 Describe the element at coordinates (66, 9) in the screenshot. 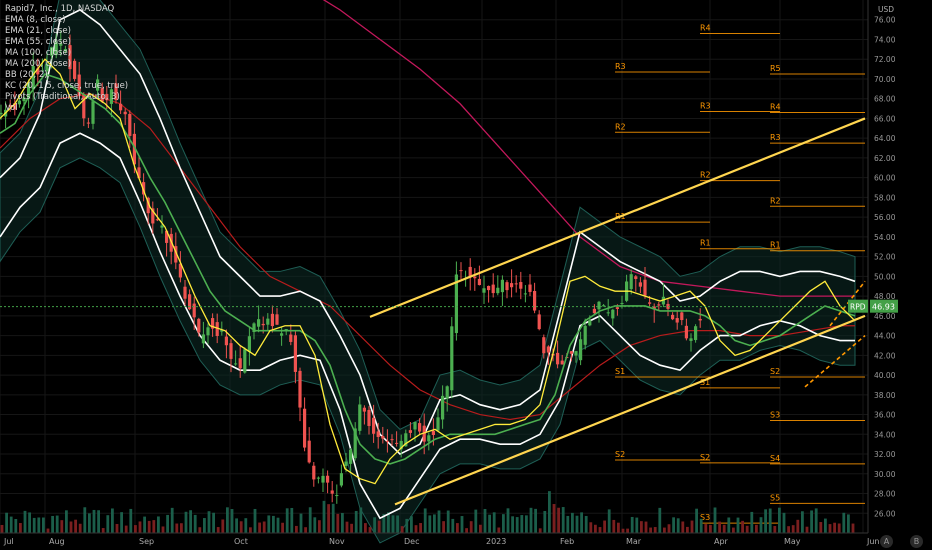

I see `legend-symbol: Rapid7, Inc., 1D, NASDAQ` at that location.